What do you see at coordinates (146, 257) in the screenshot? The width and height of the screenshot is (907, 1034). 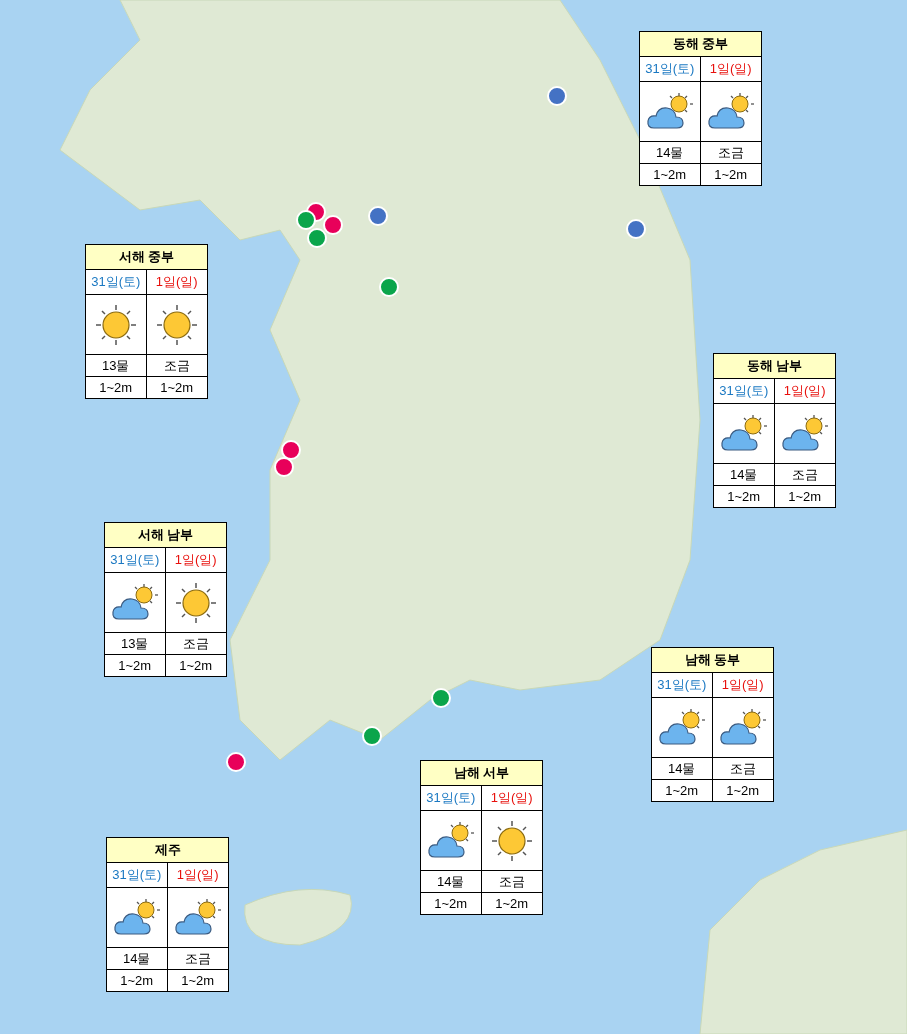 I see `region-title: 서해 중부` at bounding box center [146, 257].